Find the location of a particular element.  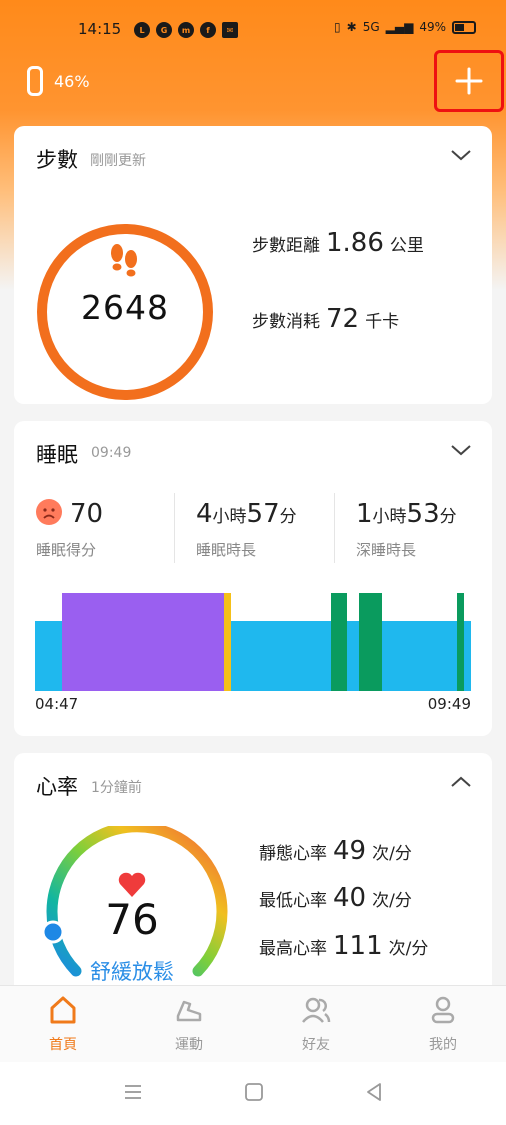

min-label: 最低心率 is located at coordinates (293, 901).